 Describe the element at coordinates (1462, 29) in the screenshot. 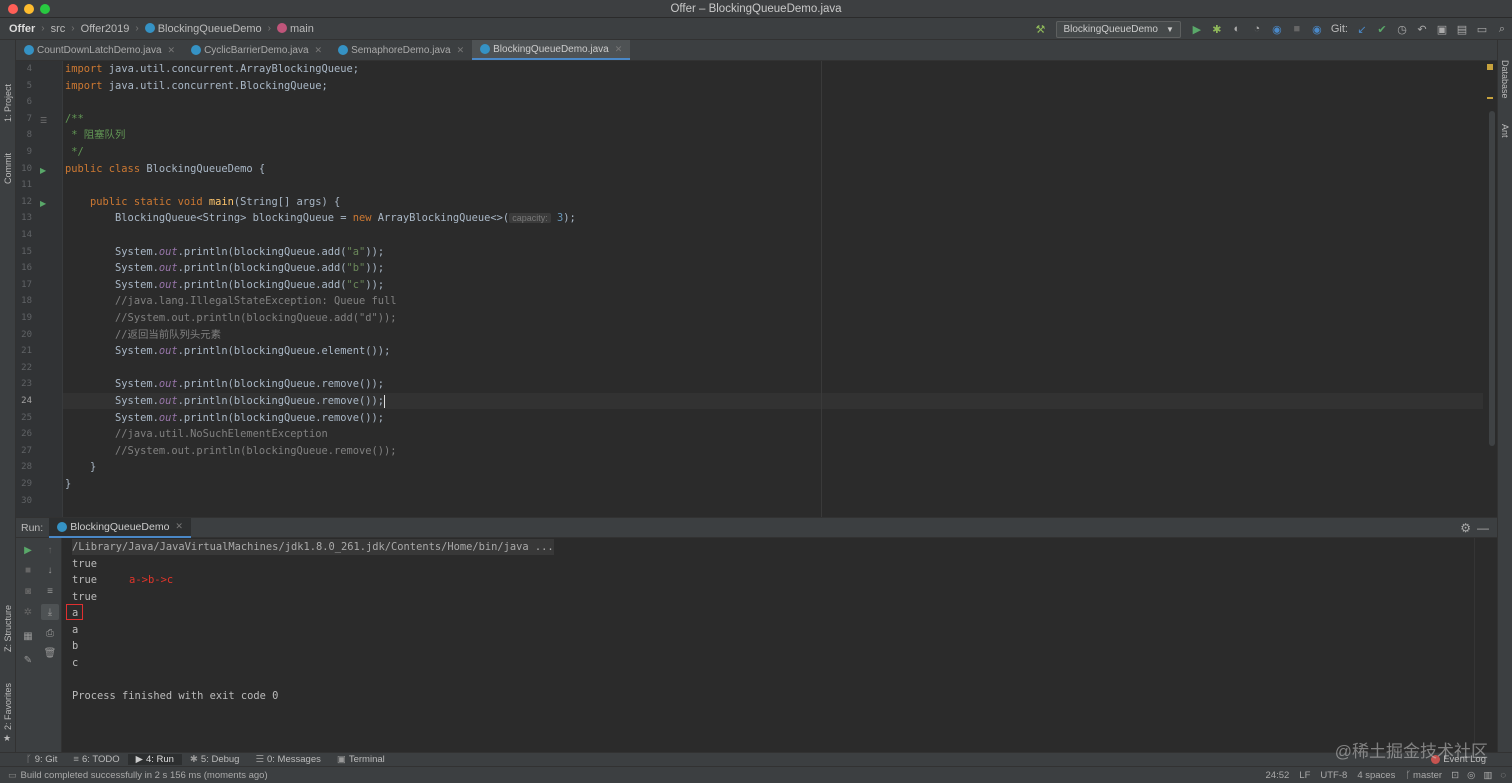

I see `settings-layout-icon: ▤` at that location.